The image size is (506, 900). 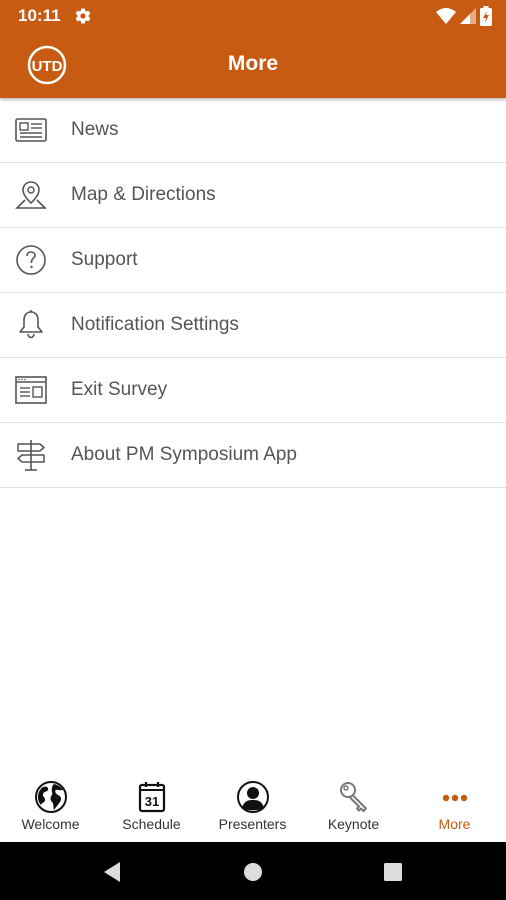 I want to click on nav-label: Schedule, so click(x=151, y=824).